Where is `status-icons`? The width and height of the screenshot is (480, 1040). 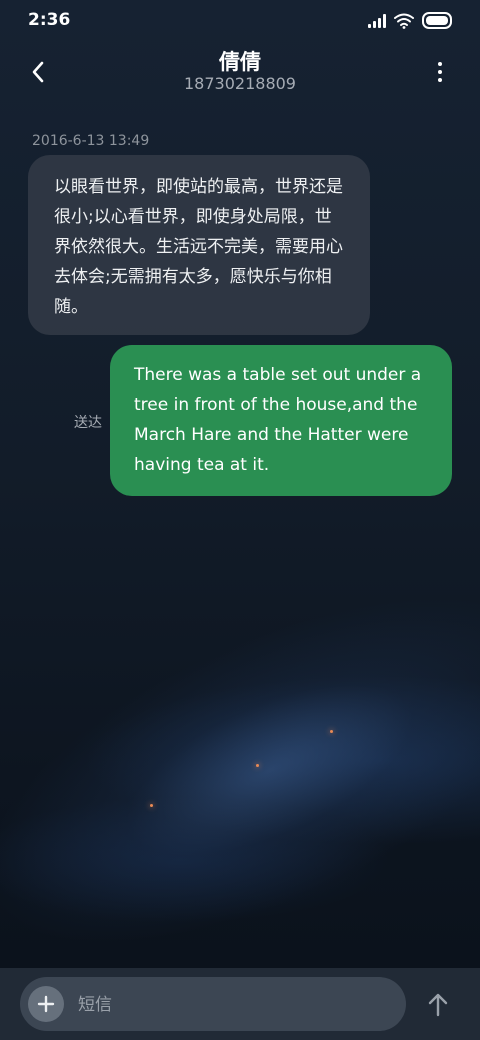 status-icons is located at coordinates (410, 20).